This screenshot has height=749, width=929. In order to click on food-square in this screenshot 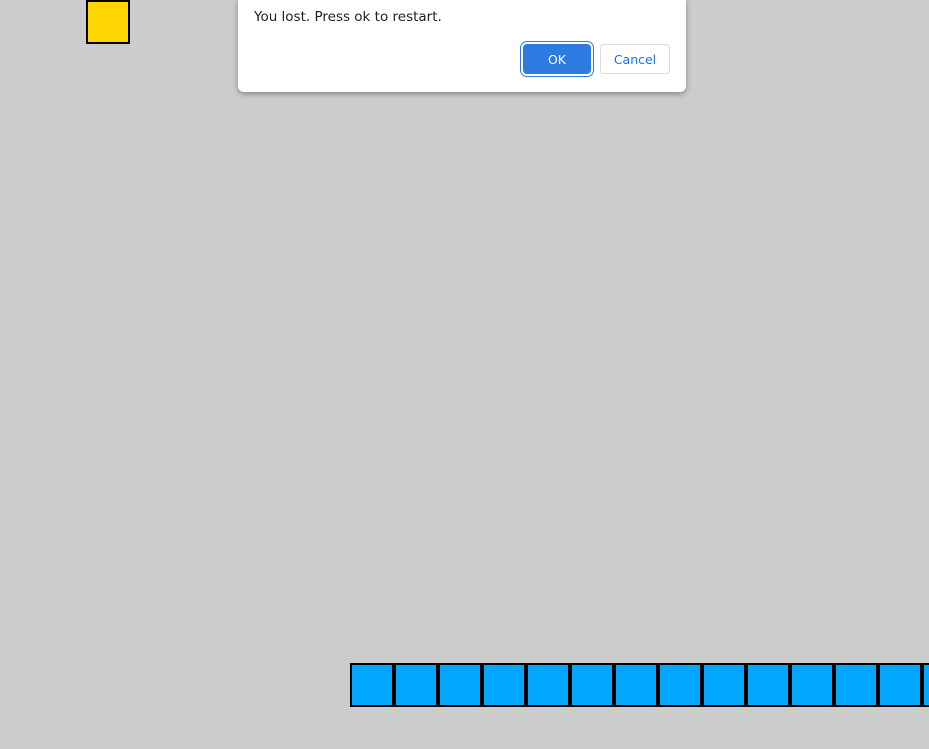, I will do `click(108, 22)`.